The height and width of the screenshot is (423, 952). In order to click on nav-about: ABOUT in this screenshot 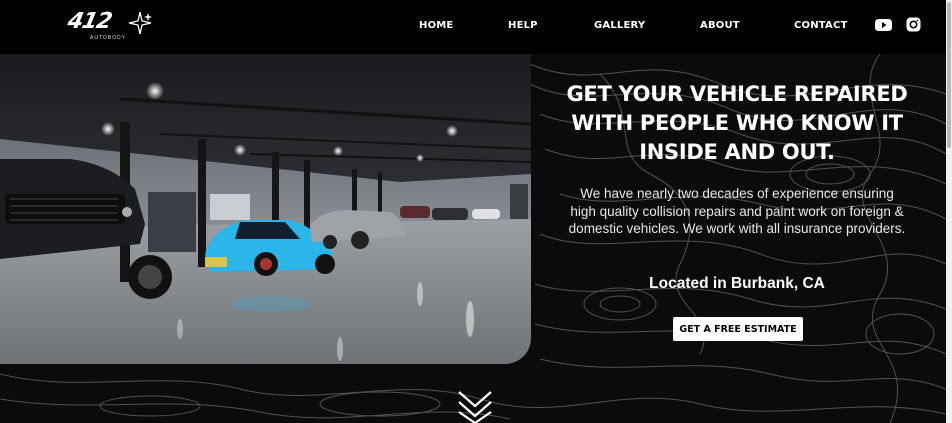, I will do `click(720, 25)`.